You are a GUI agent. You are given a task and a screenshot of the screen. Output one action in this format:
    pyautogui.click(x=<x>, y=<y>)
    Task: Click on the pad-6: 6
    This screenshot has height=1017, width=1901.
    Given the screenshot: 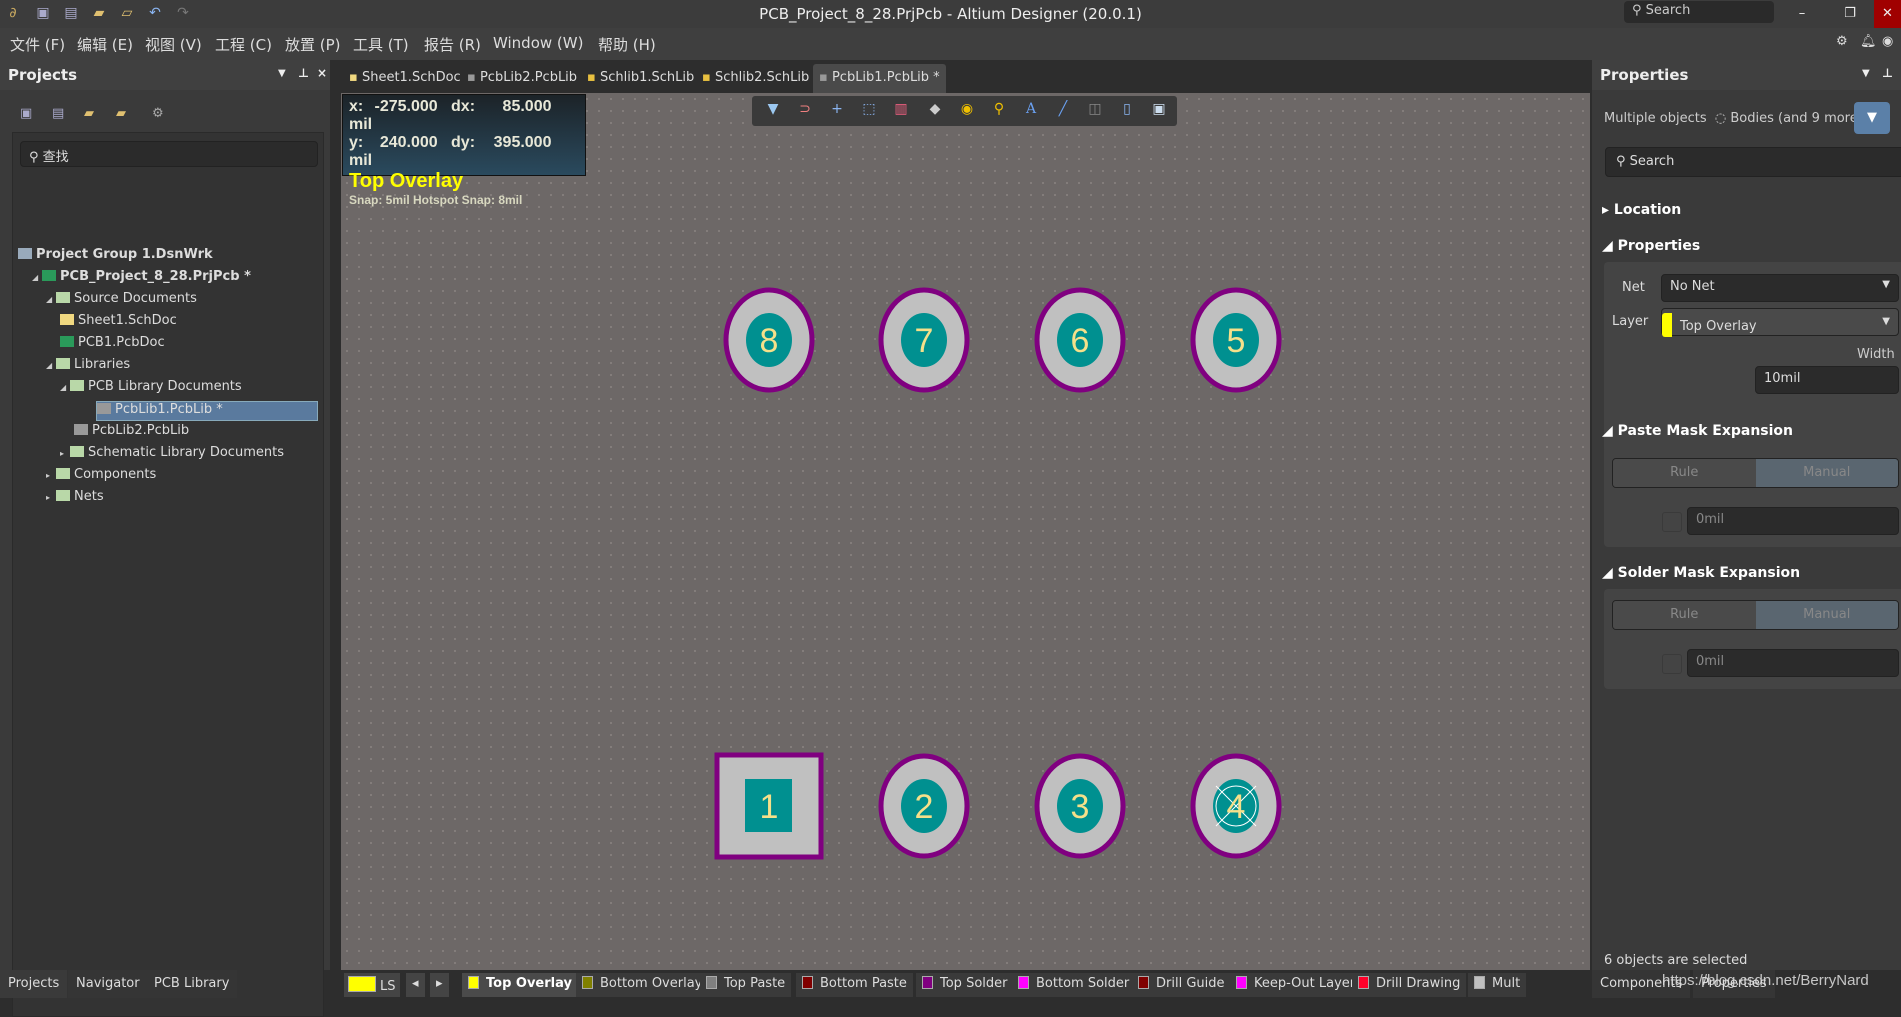 What is the action you would take?
    pyautogui.click(x=1080, y=340)
    